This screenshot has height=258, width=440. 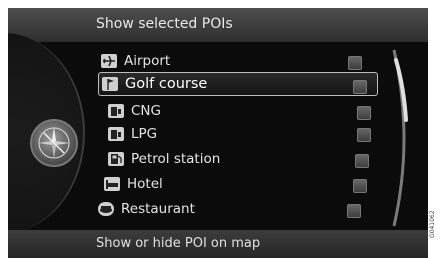 I want to click on list-item-cng: CNG, so click(x=243, y=111).